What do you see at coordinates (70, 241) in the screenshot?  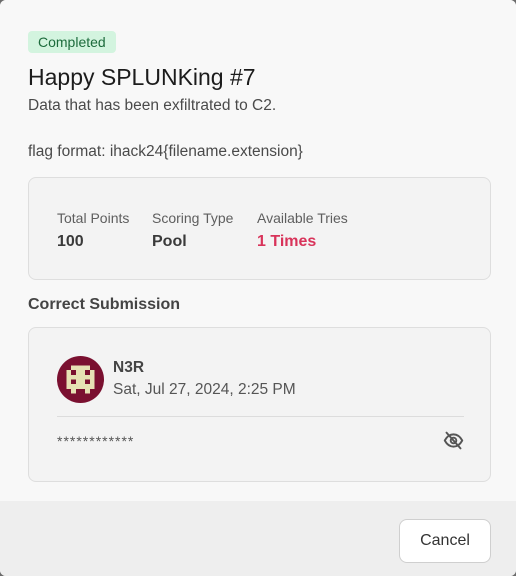 I see `stat-value: 100` at bounding box center [70, 241].